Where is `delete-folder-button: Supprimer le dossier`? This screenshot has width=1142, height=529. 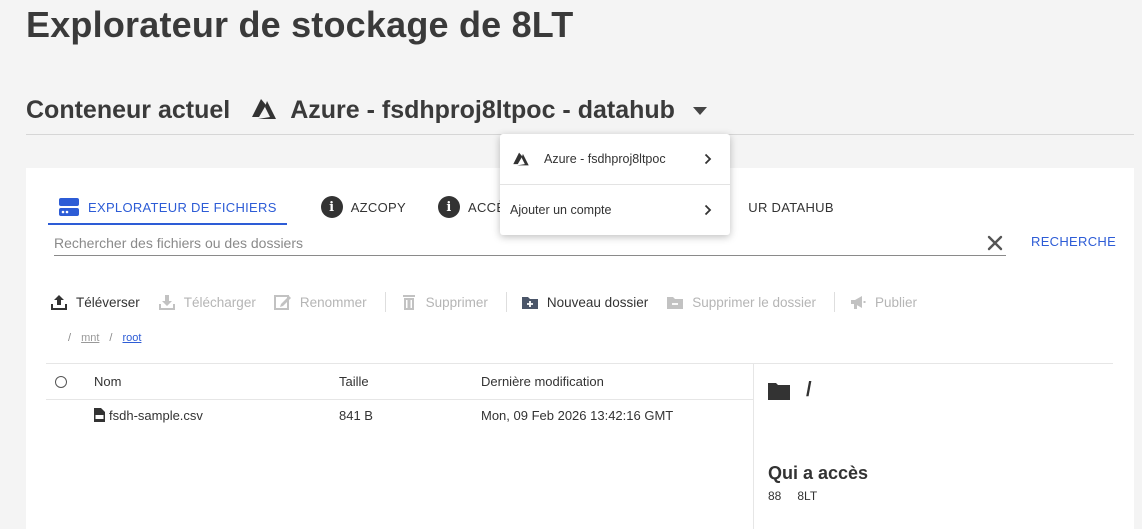
delete-folder-button: Supprimer le dossier is located at coordinates (741, 302).